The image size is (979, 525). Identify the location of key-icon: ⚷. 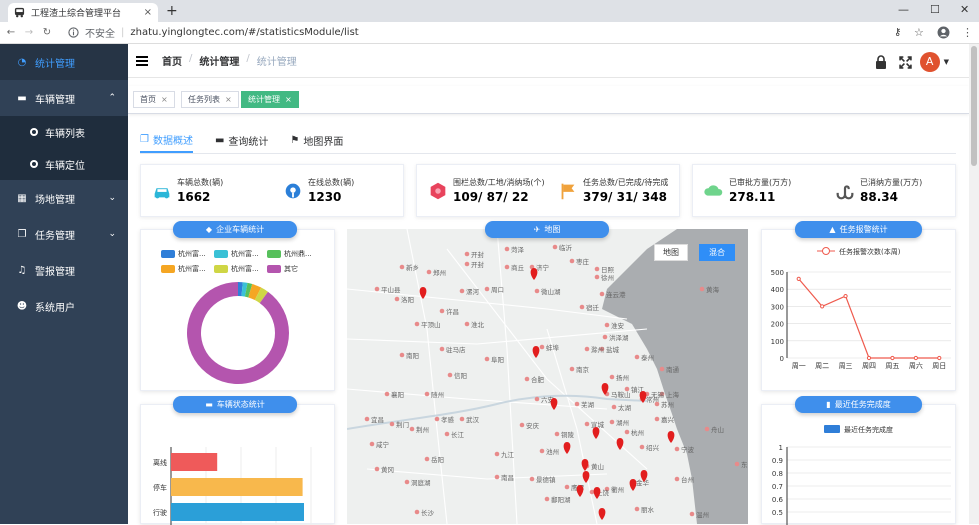
(897, 32).